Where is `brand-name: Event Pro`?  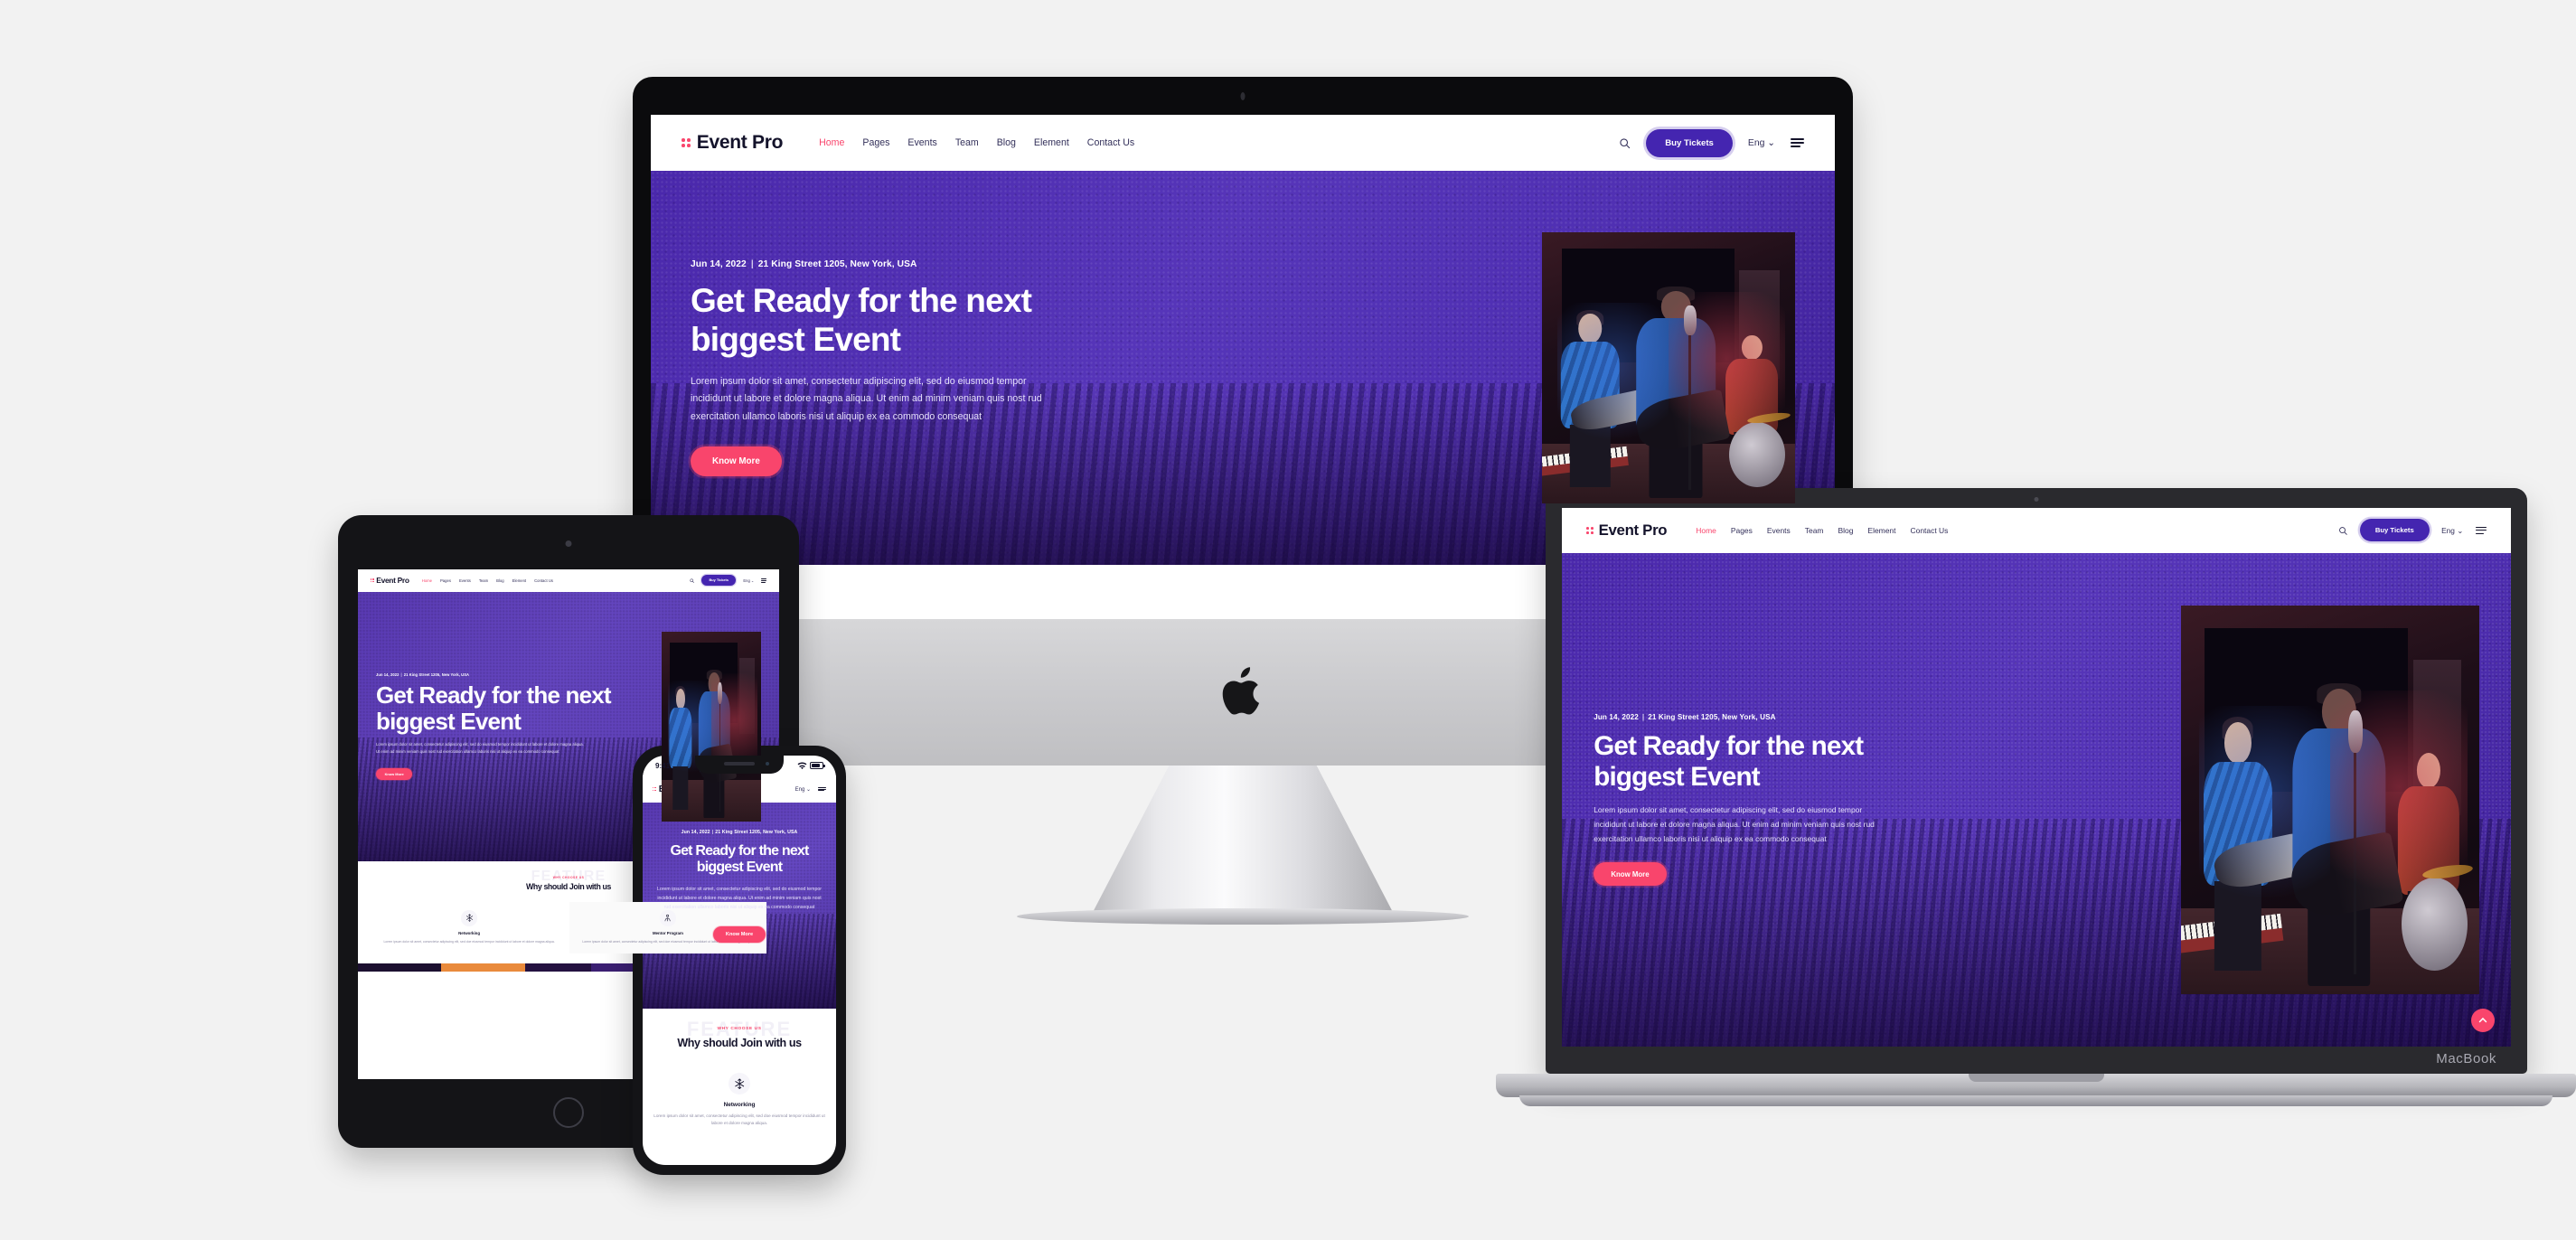 brand-name: Event Pro is located at coordinates (392, 581).